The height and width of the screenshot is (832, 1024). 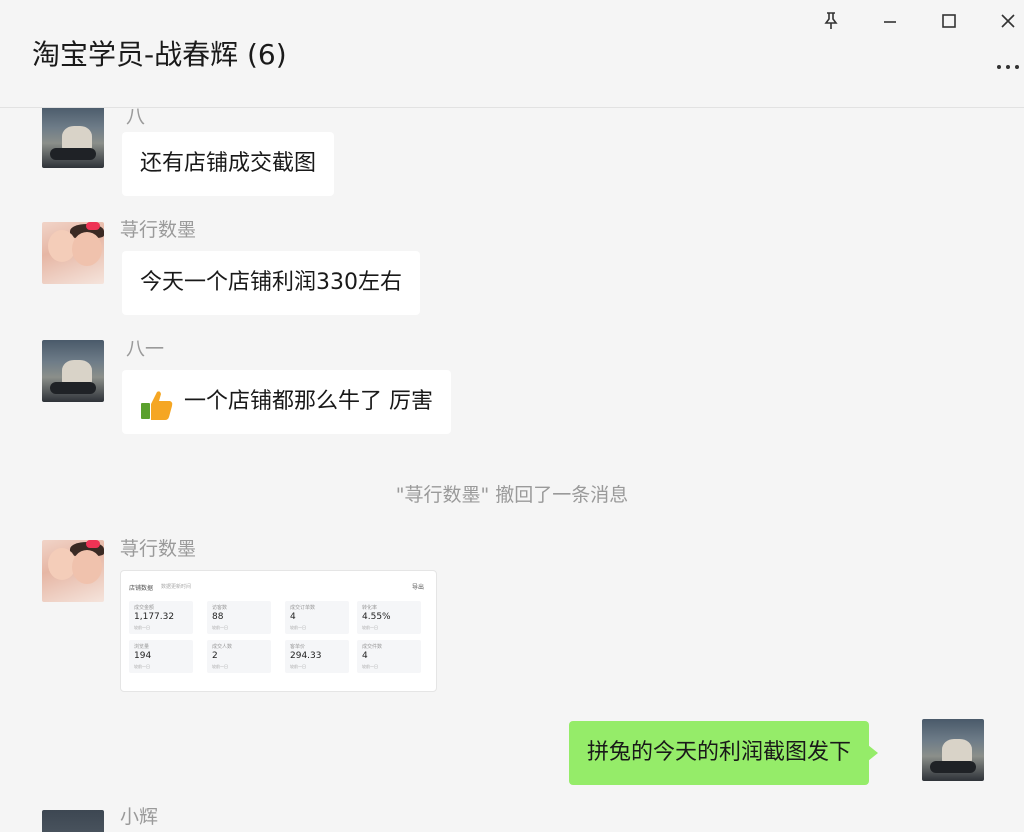 I want to click on thumbs-up-icon, so click(x=157, y=401).